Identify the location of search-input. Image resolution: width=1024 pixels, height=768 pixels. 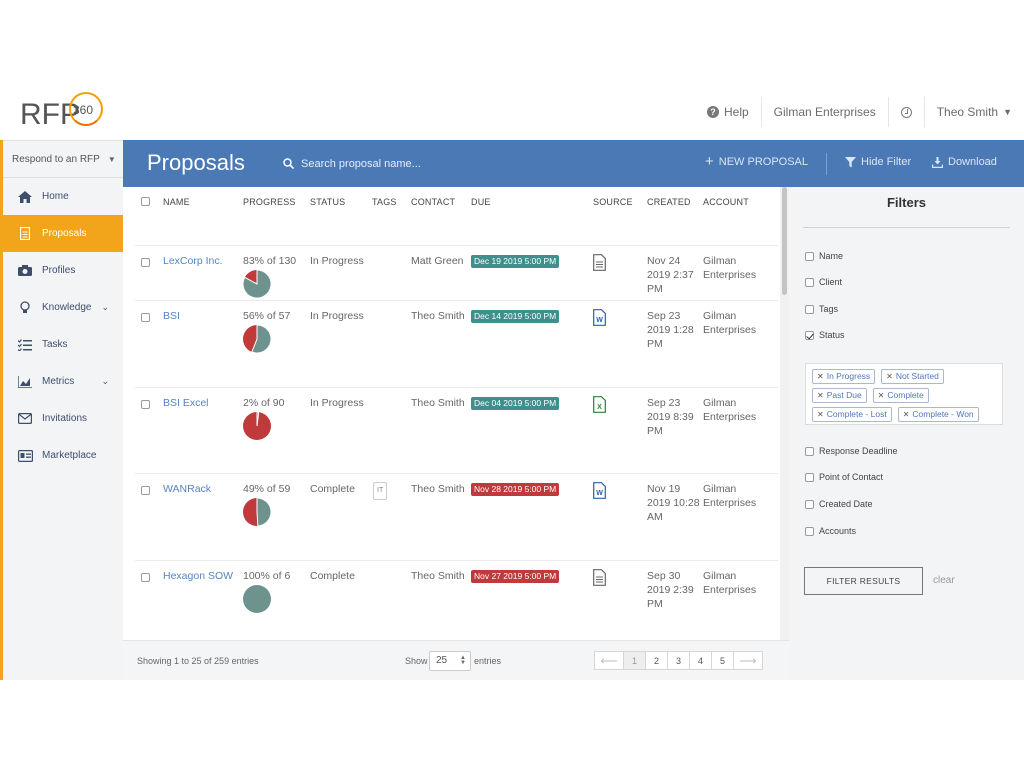
(401, 164).